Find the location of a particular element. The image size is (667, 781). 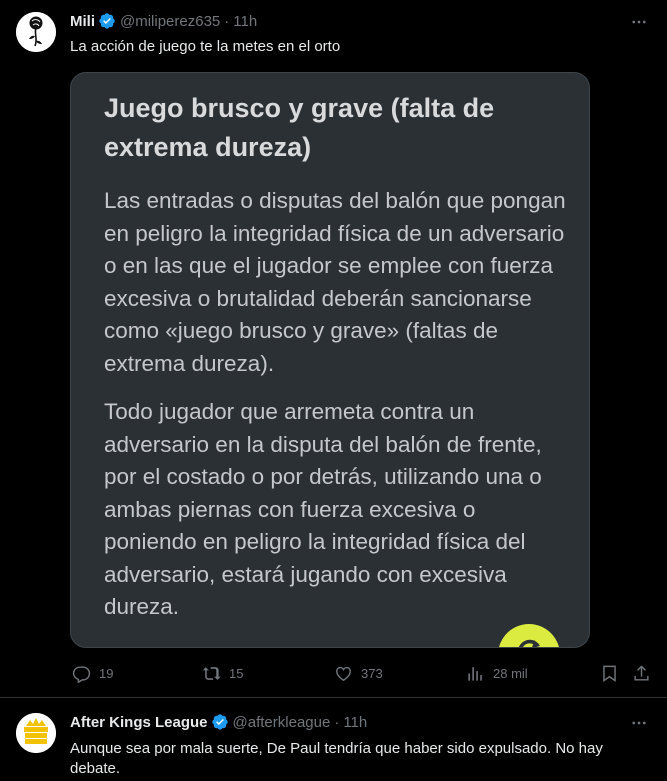

tweet-header: Mili @miliperez635 · 11h is located at coordinates (163, 21).